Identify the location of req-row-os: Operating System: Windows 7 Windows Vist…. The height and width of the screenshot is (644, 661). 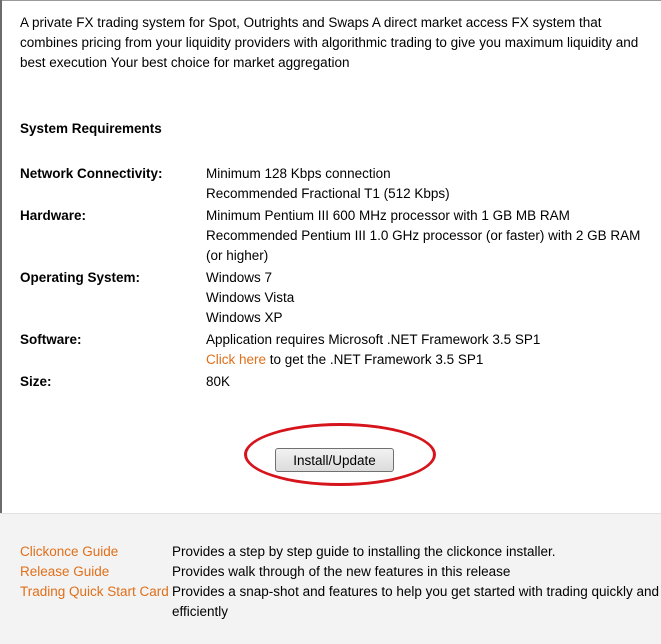
(340, 298).